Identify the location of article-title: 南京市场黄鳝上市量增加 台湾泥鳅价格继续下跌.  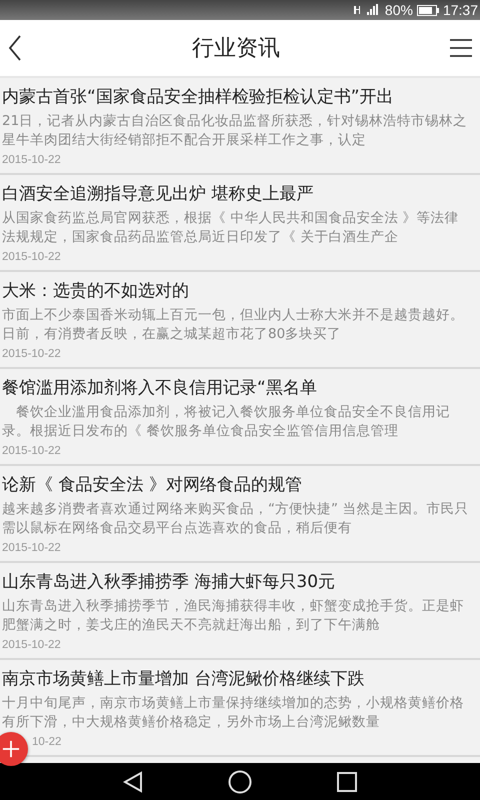
(184, 679).